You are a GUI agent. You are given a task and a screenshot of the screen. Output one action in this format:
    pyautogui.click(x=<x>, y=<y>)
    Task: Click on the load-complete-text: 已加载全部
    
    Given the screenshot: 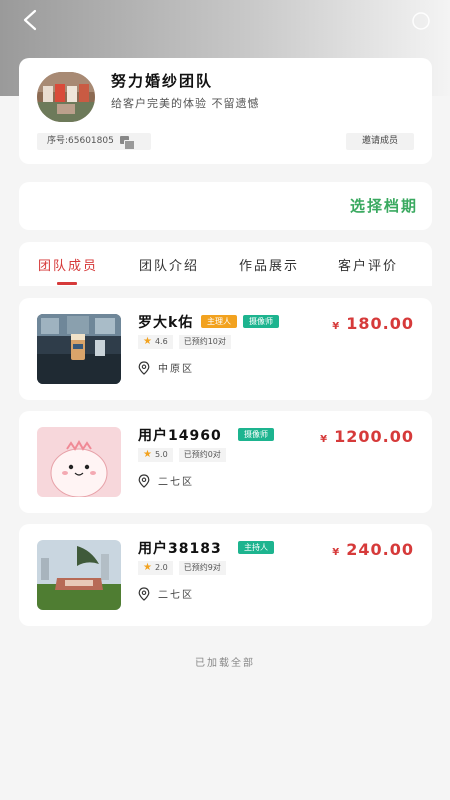 What is the action you would take?
    pyautogui.click(x=225, y=663)
    